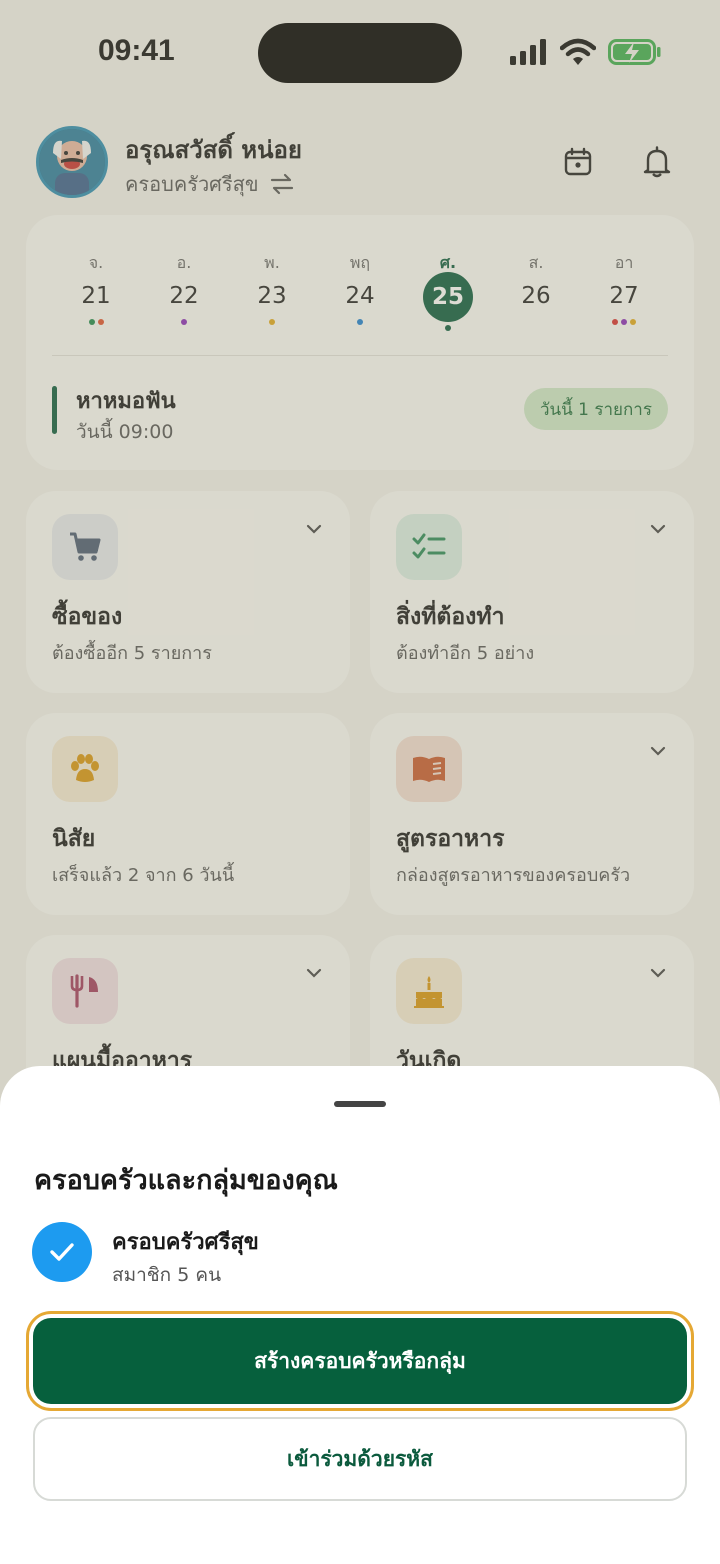 This screenshot has height=1564, width=720. What do you see at coordinates (360, 1361) in the screenshot?
I see `create-family-button: สร้างครอบครัวหรือกลุ่ม` at bounding box center [360, 1361].